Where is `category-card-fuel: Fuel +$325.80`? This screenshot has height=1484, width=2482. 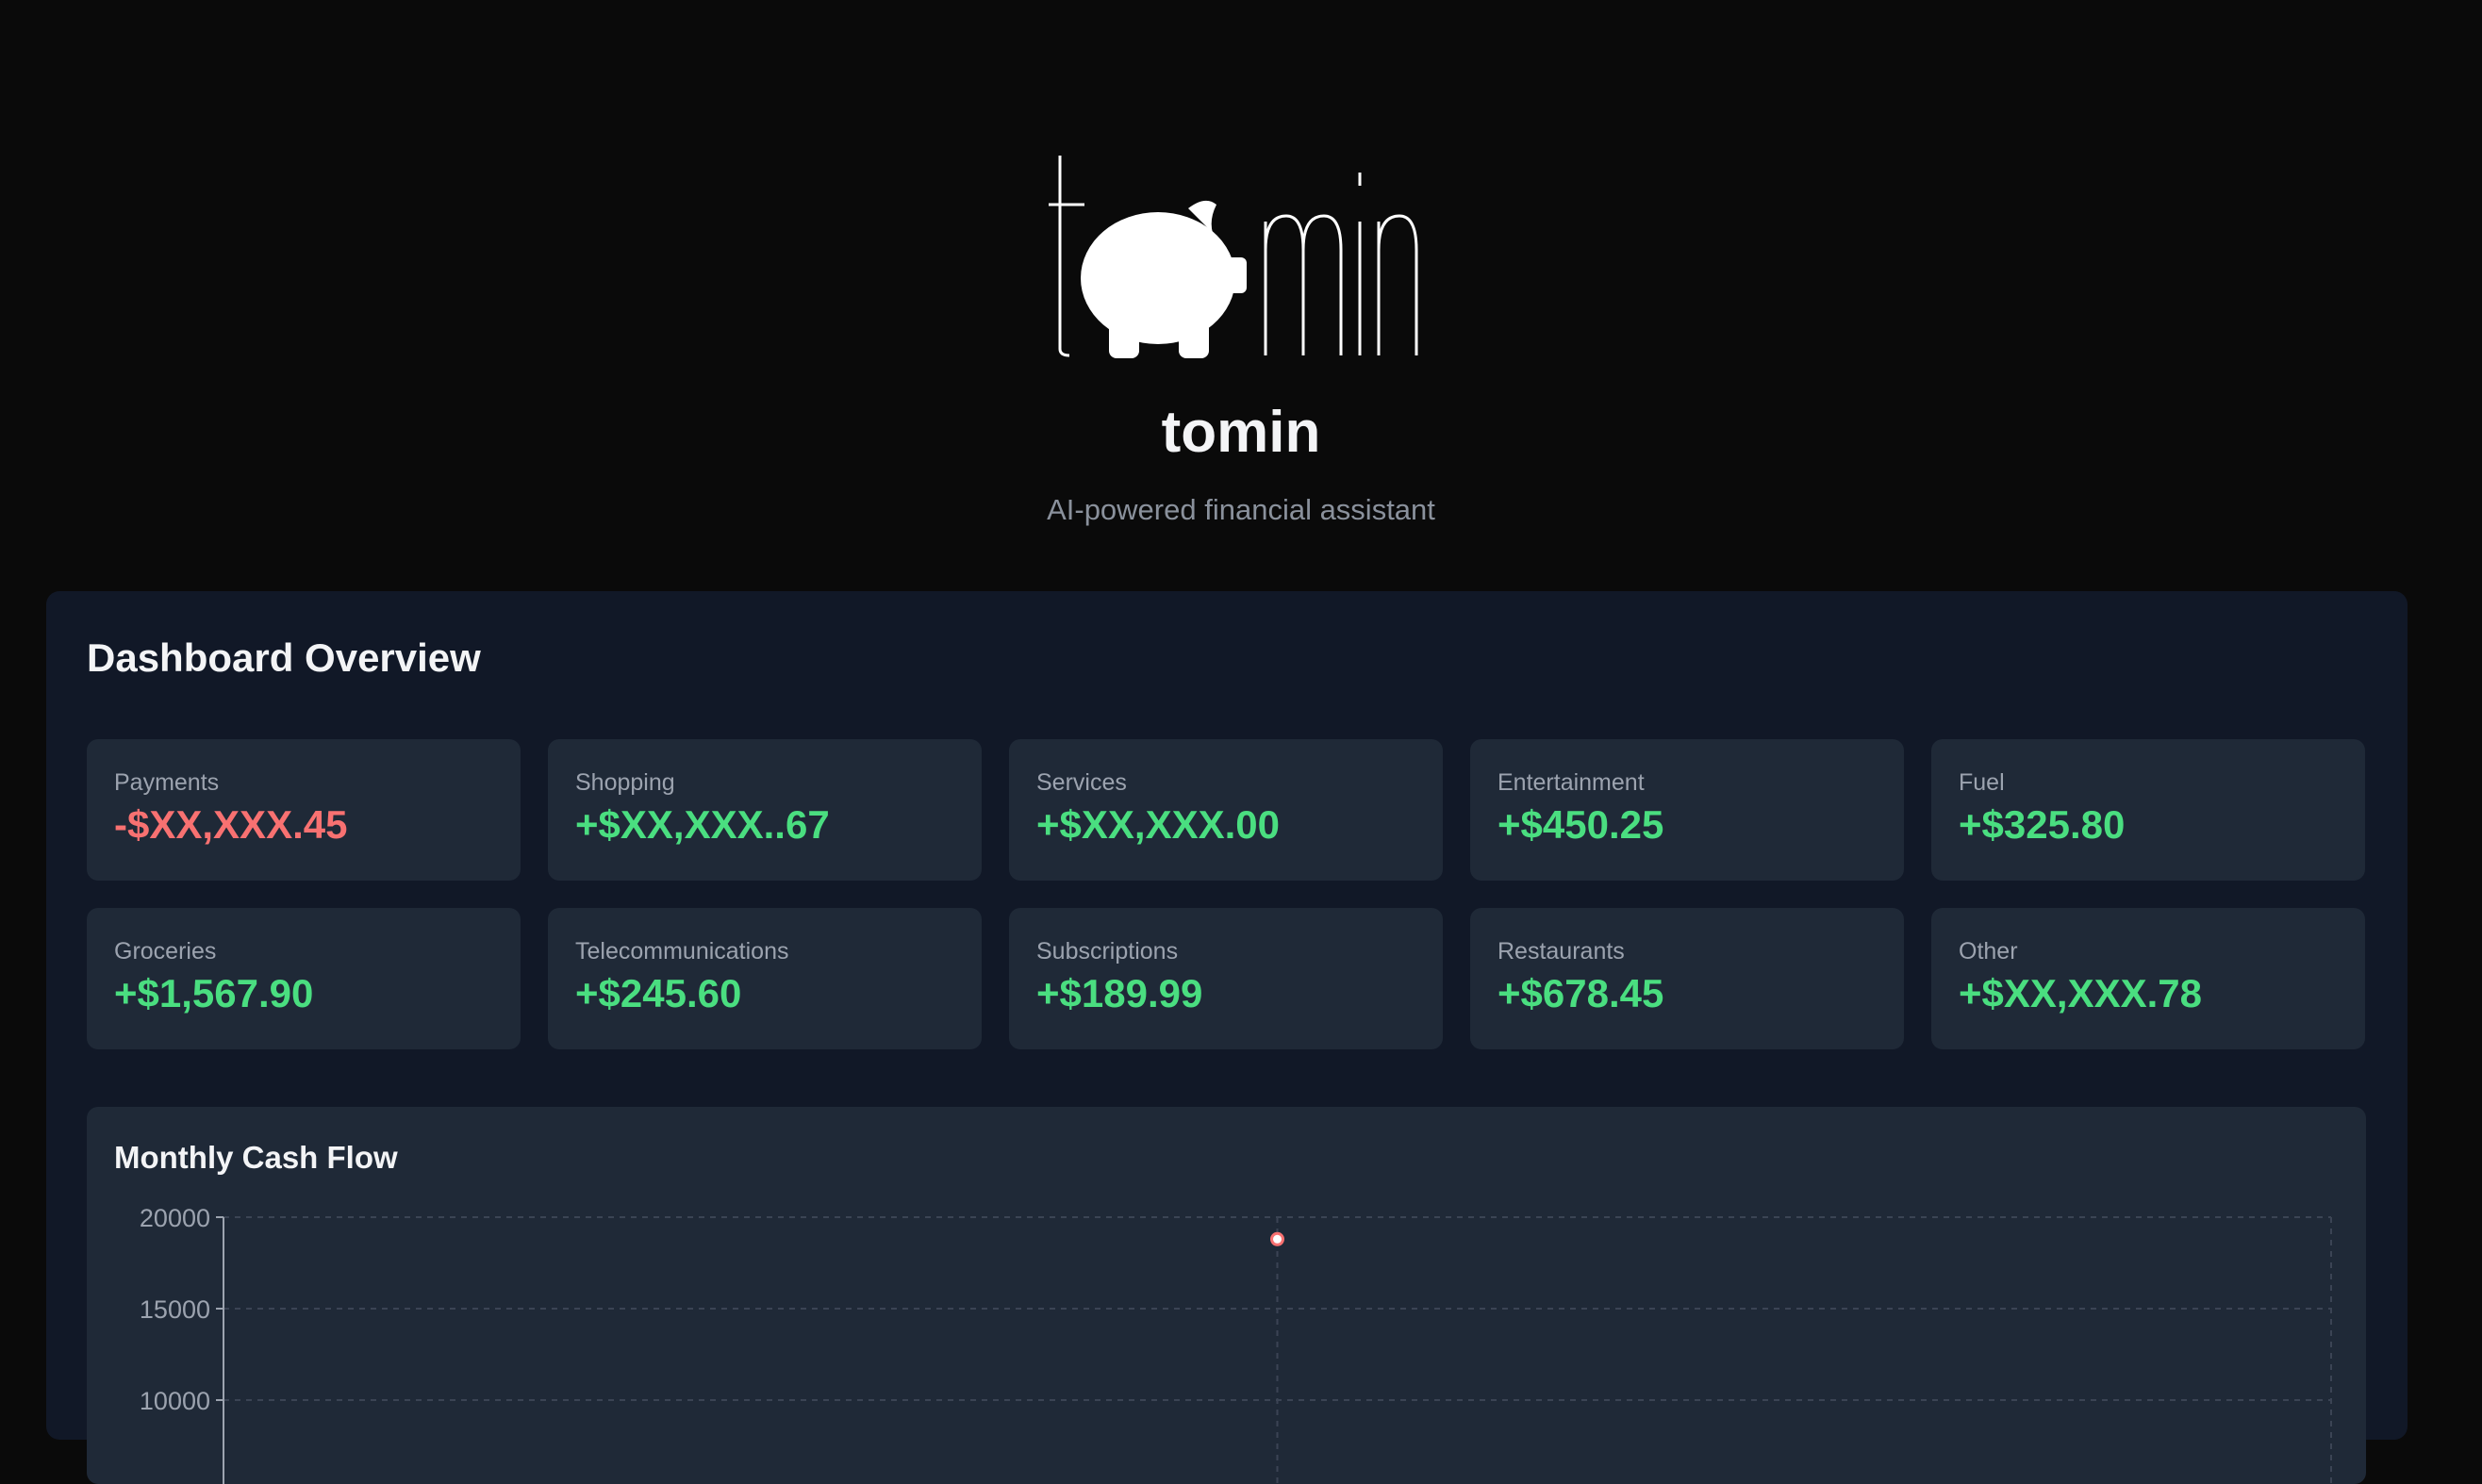
category-card-fuel: Fuel +$325.80 is located at coordinates (2148, 810).